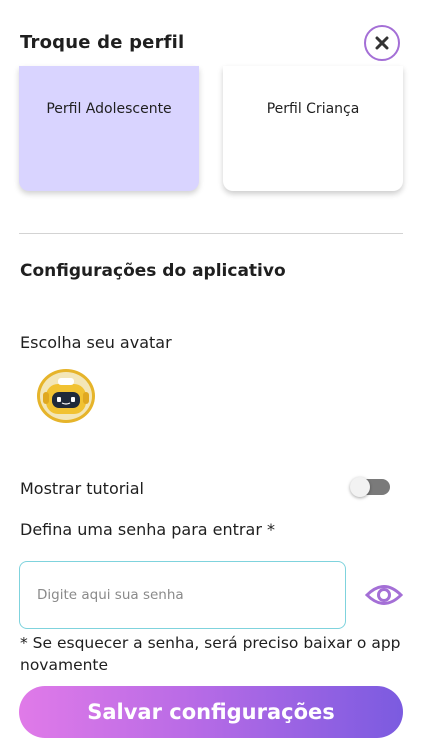  What do you see at coordinates (102, 42) in the screenshot?
I see `page-title: Troque de perfil` at bounding box center [102, 42].